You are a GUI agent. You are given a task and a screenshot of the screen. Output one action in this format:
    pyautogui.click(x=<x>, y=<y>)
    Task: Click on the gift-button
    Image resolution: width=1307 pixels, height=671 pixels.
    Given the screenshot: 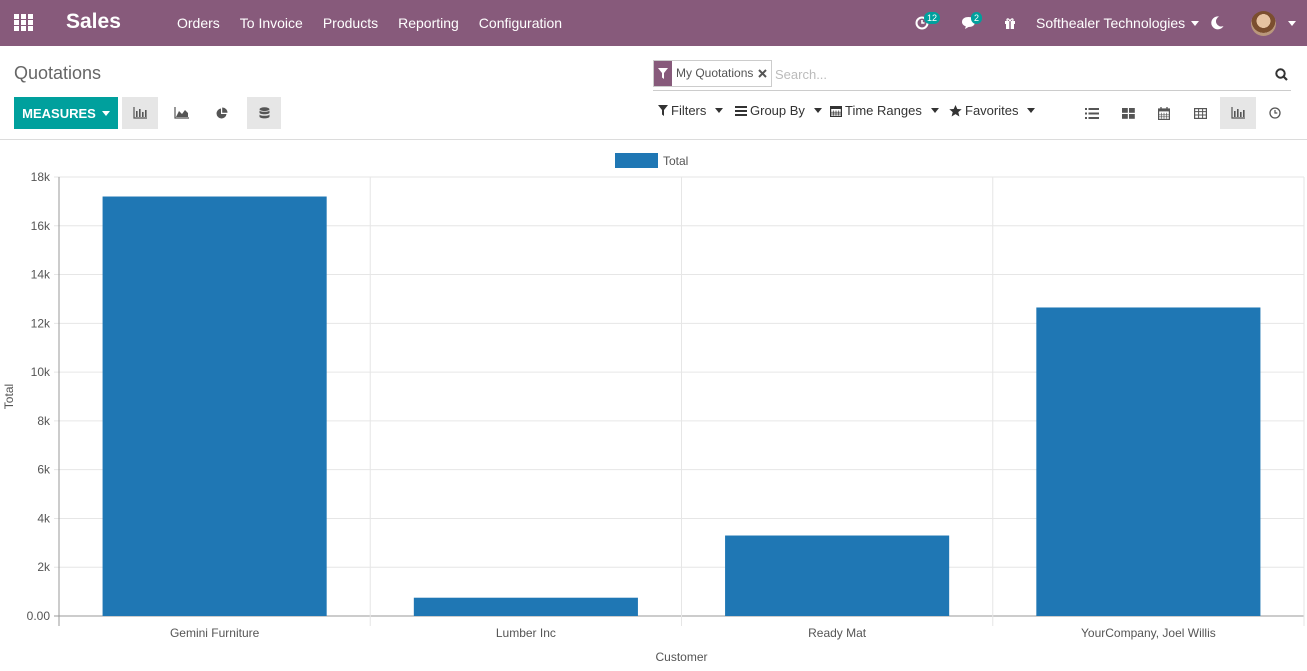 What is the action you would take?
    pyautogui.click(x=1010, y=23)
    